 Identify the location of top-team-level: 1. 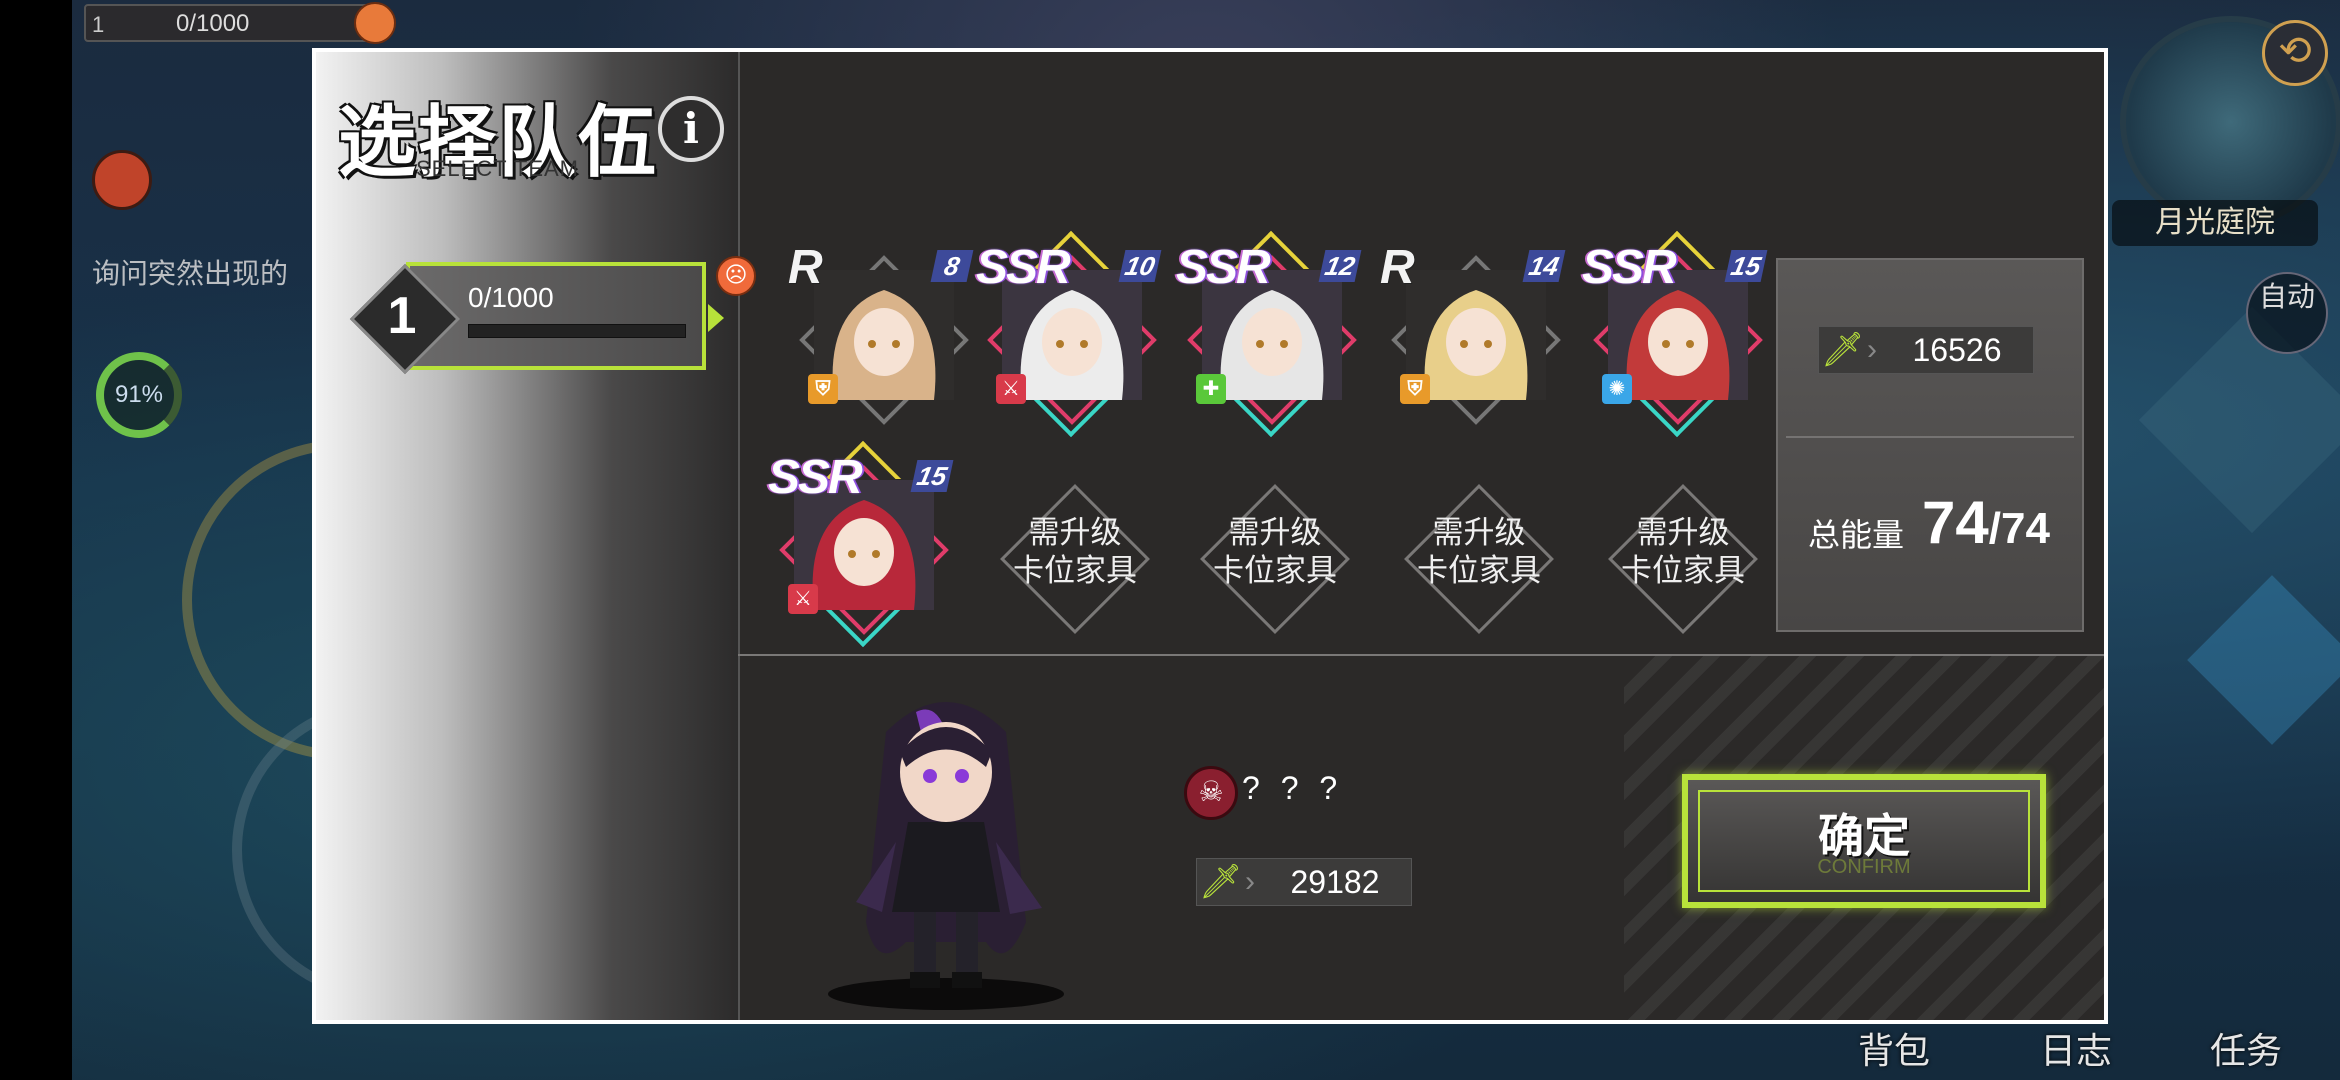
(98, 24).